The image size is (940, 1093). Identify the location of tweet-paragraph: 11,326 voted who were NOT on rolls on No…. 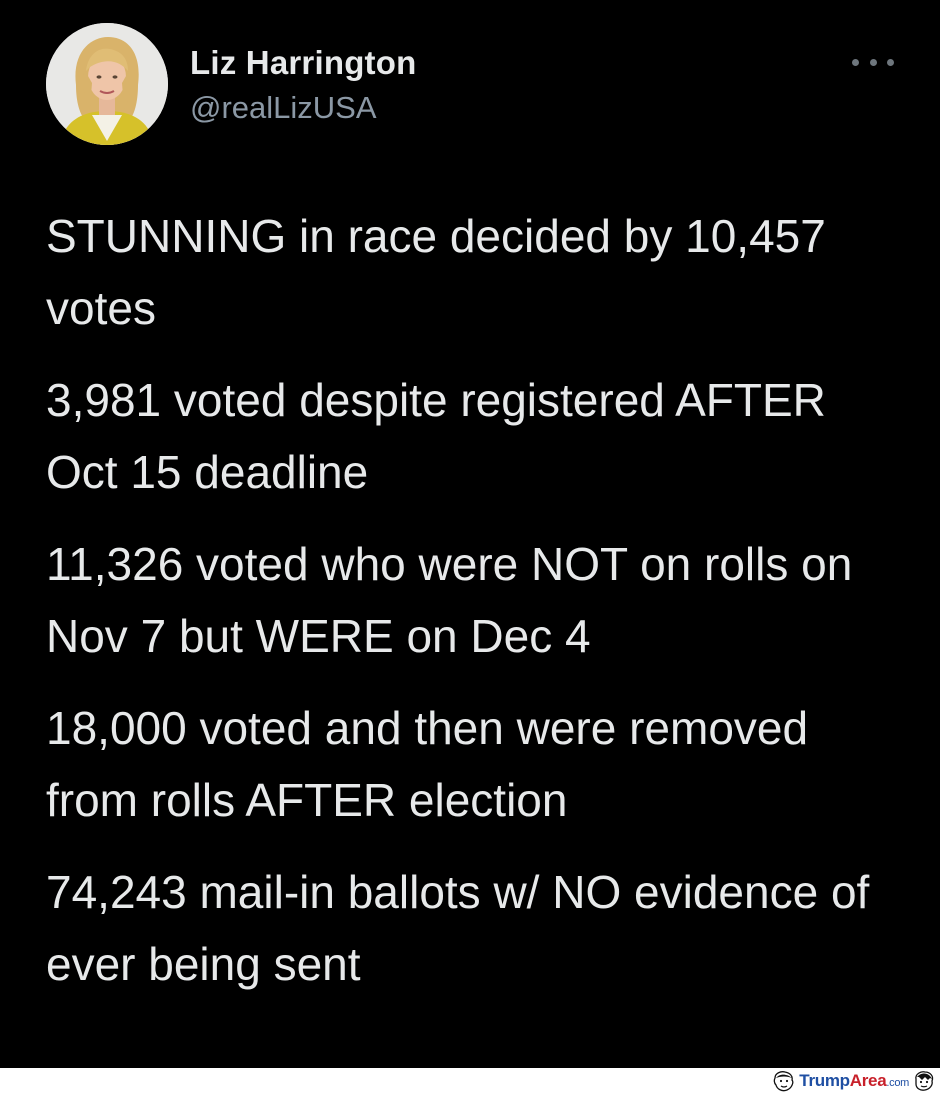
(449, 600).